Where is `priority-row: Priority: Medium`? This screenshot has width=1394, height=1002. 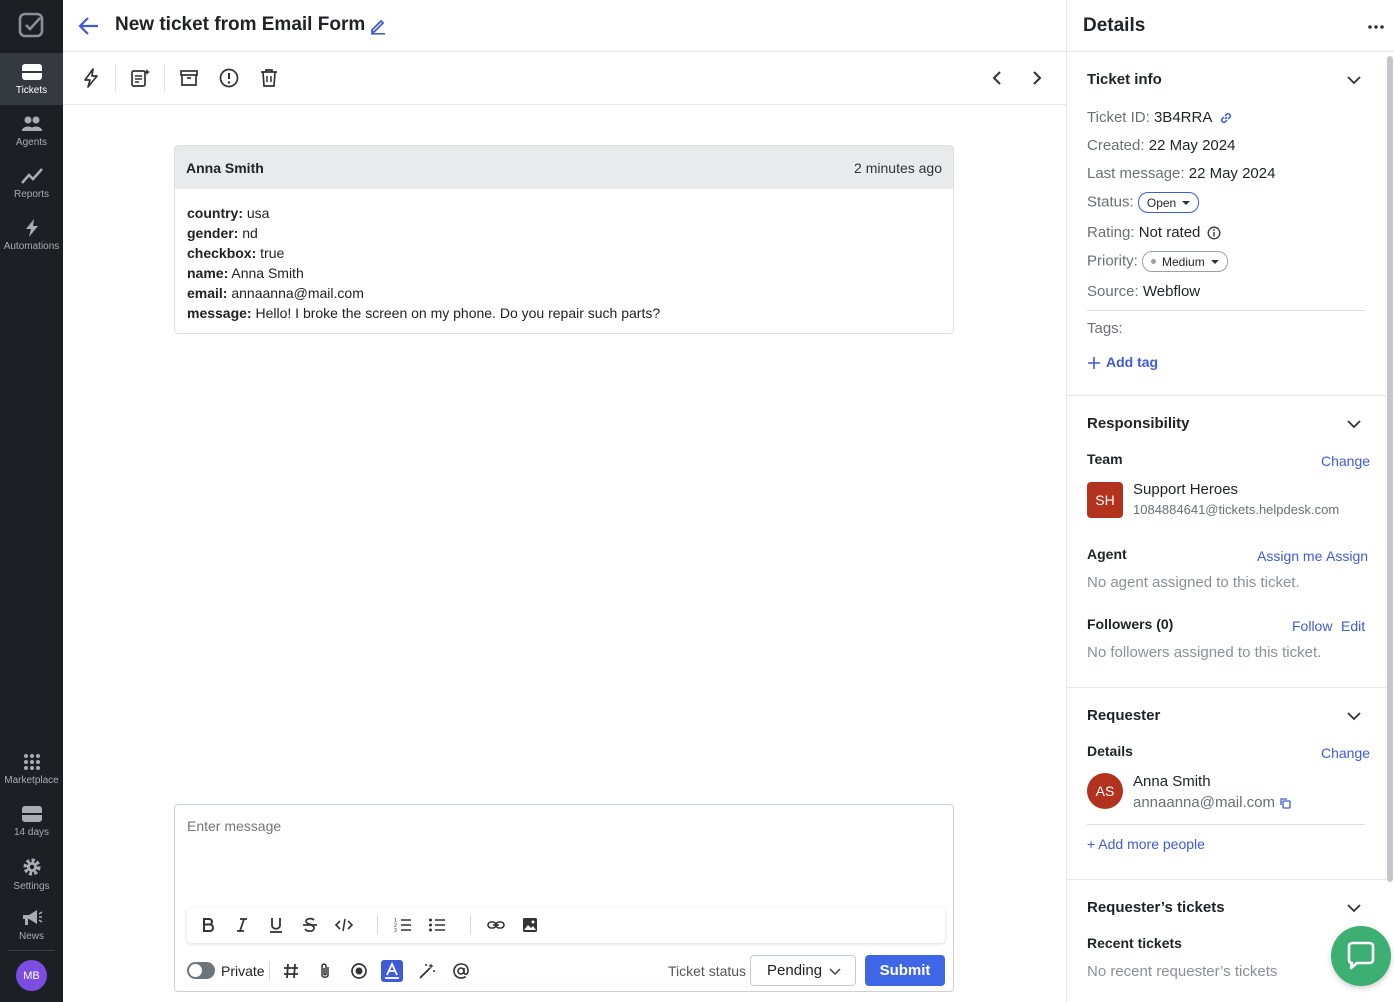 priority-row: Priority: Medium is located at coordinates (1157, 261).